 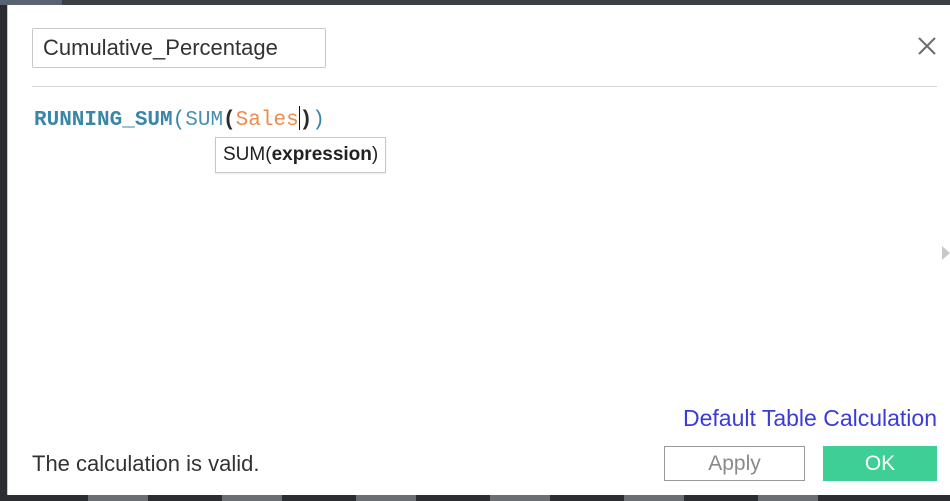 I want to click on formula-close-outer: ), so click(x=318, y=120).